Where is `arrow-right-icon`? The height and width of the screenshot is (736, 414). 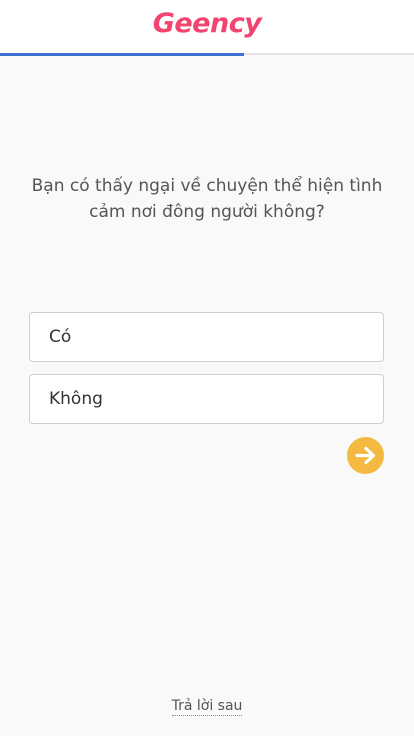
arrow-right-icon is located at coordinates (365, 455).